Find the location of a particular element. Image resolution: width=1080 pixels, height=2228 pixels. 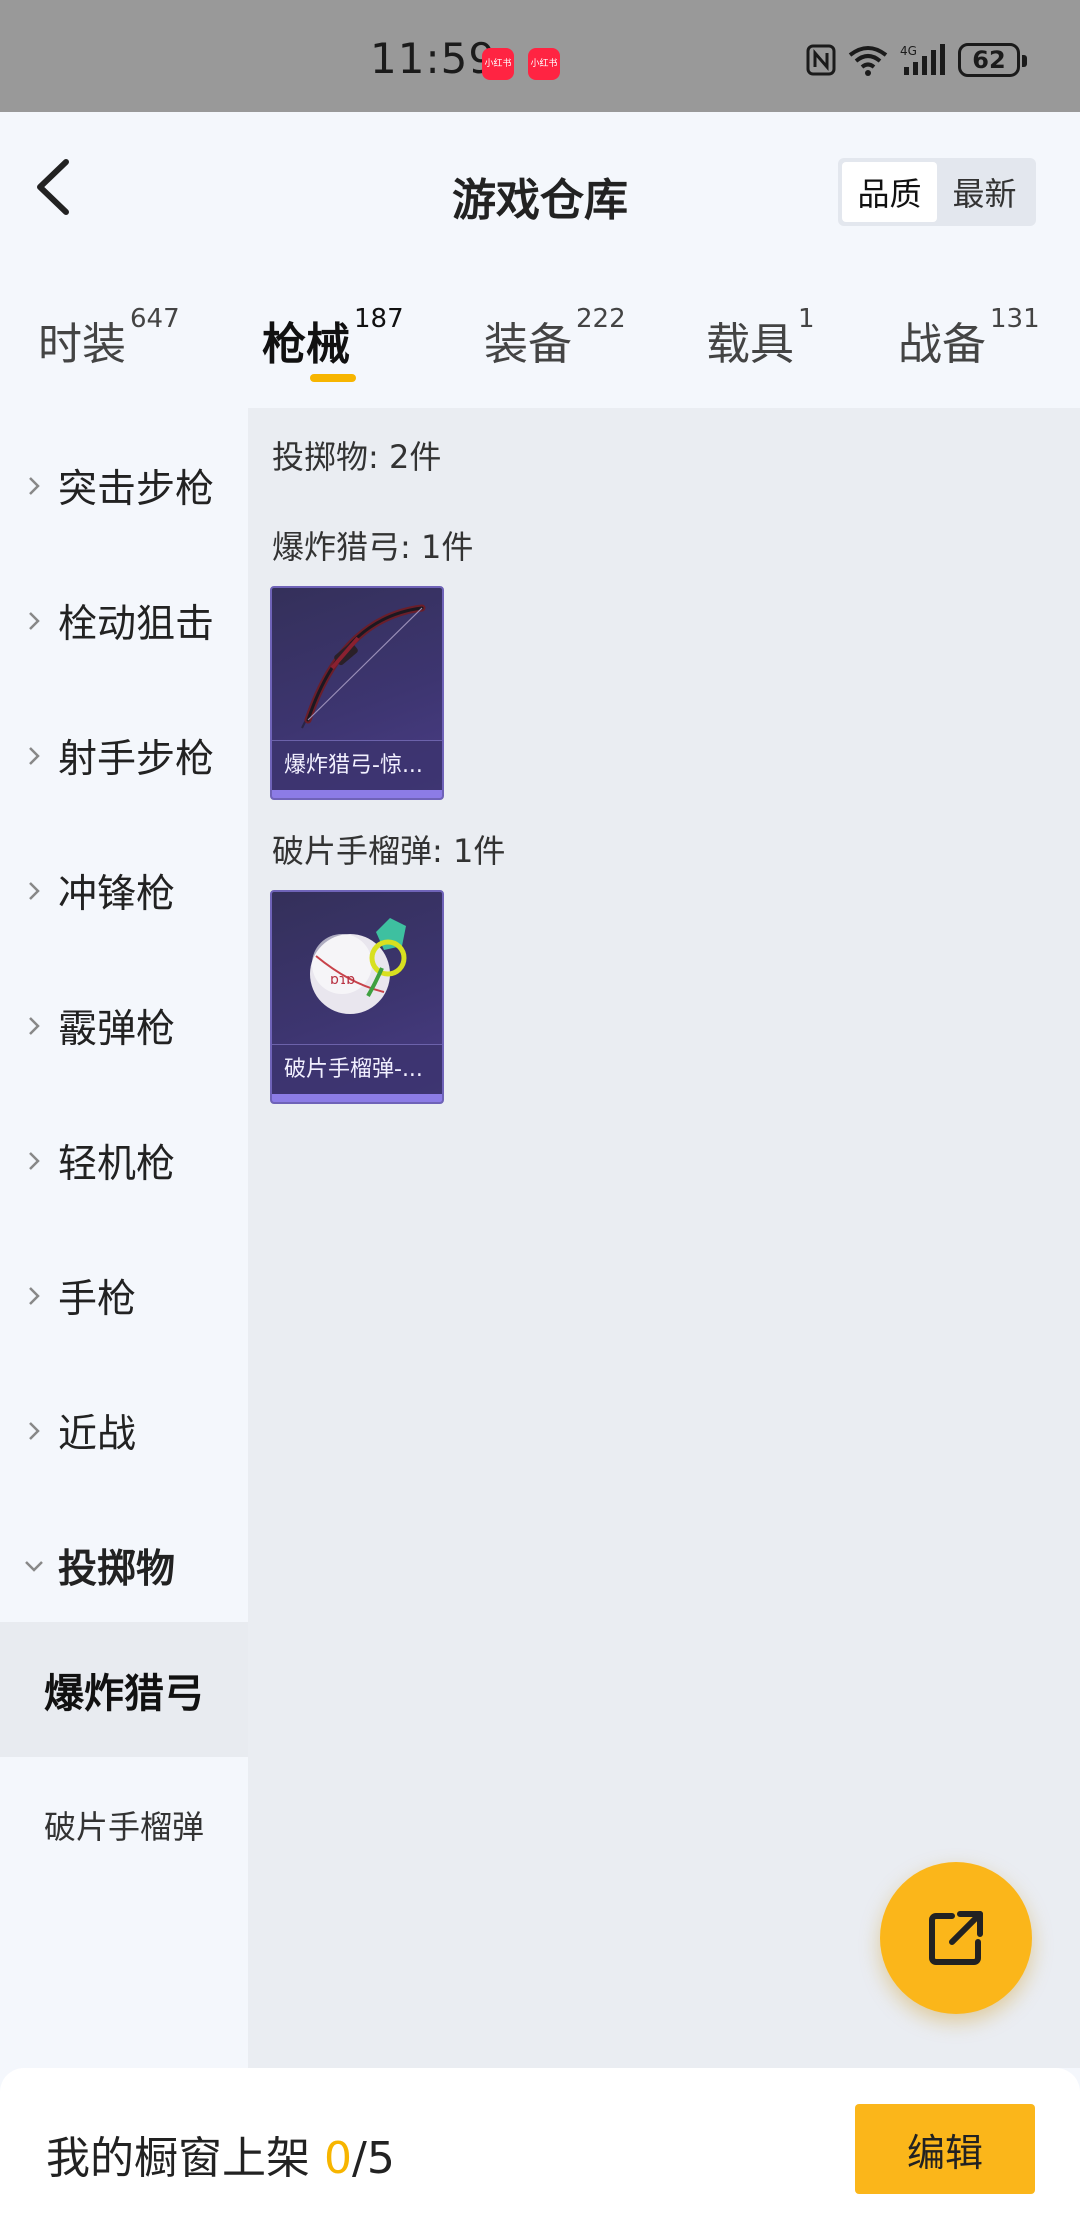

tab-battle-gear: 战备 131 is located at coordinates (969, 346).